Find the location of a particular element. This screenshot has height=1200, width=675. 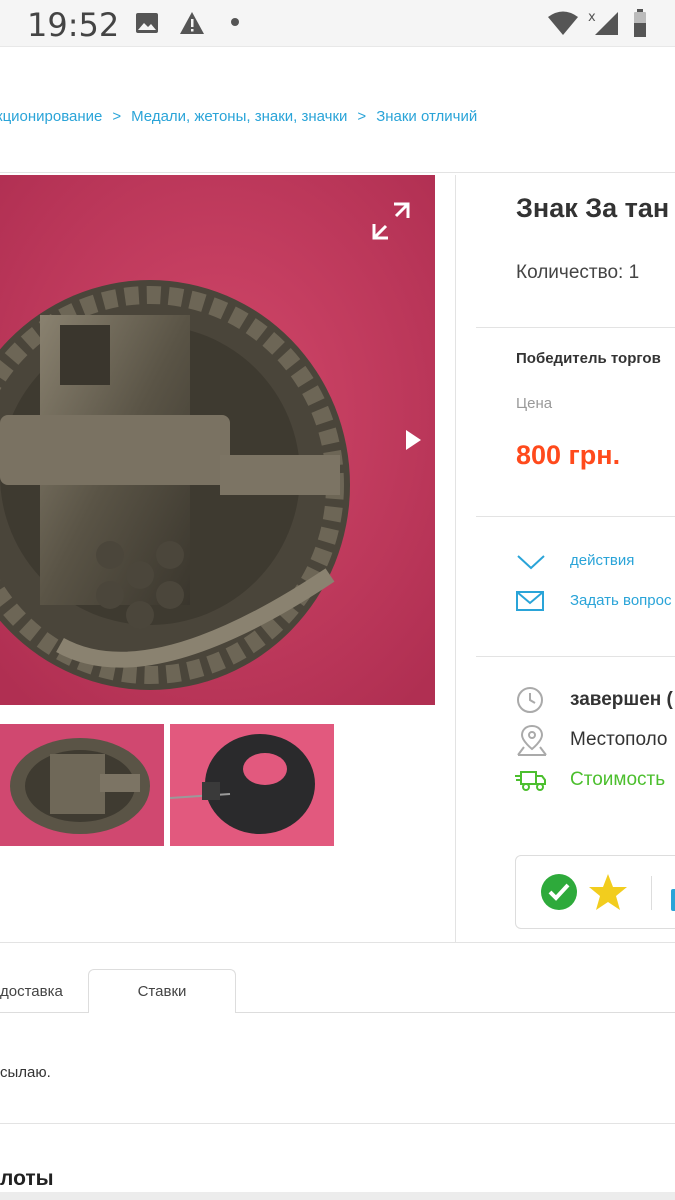

signal-icon: x is located at coordinates (603, 22).